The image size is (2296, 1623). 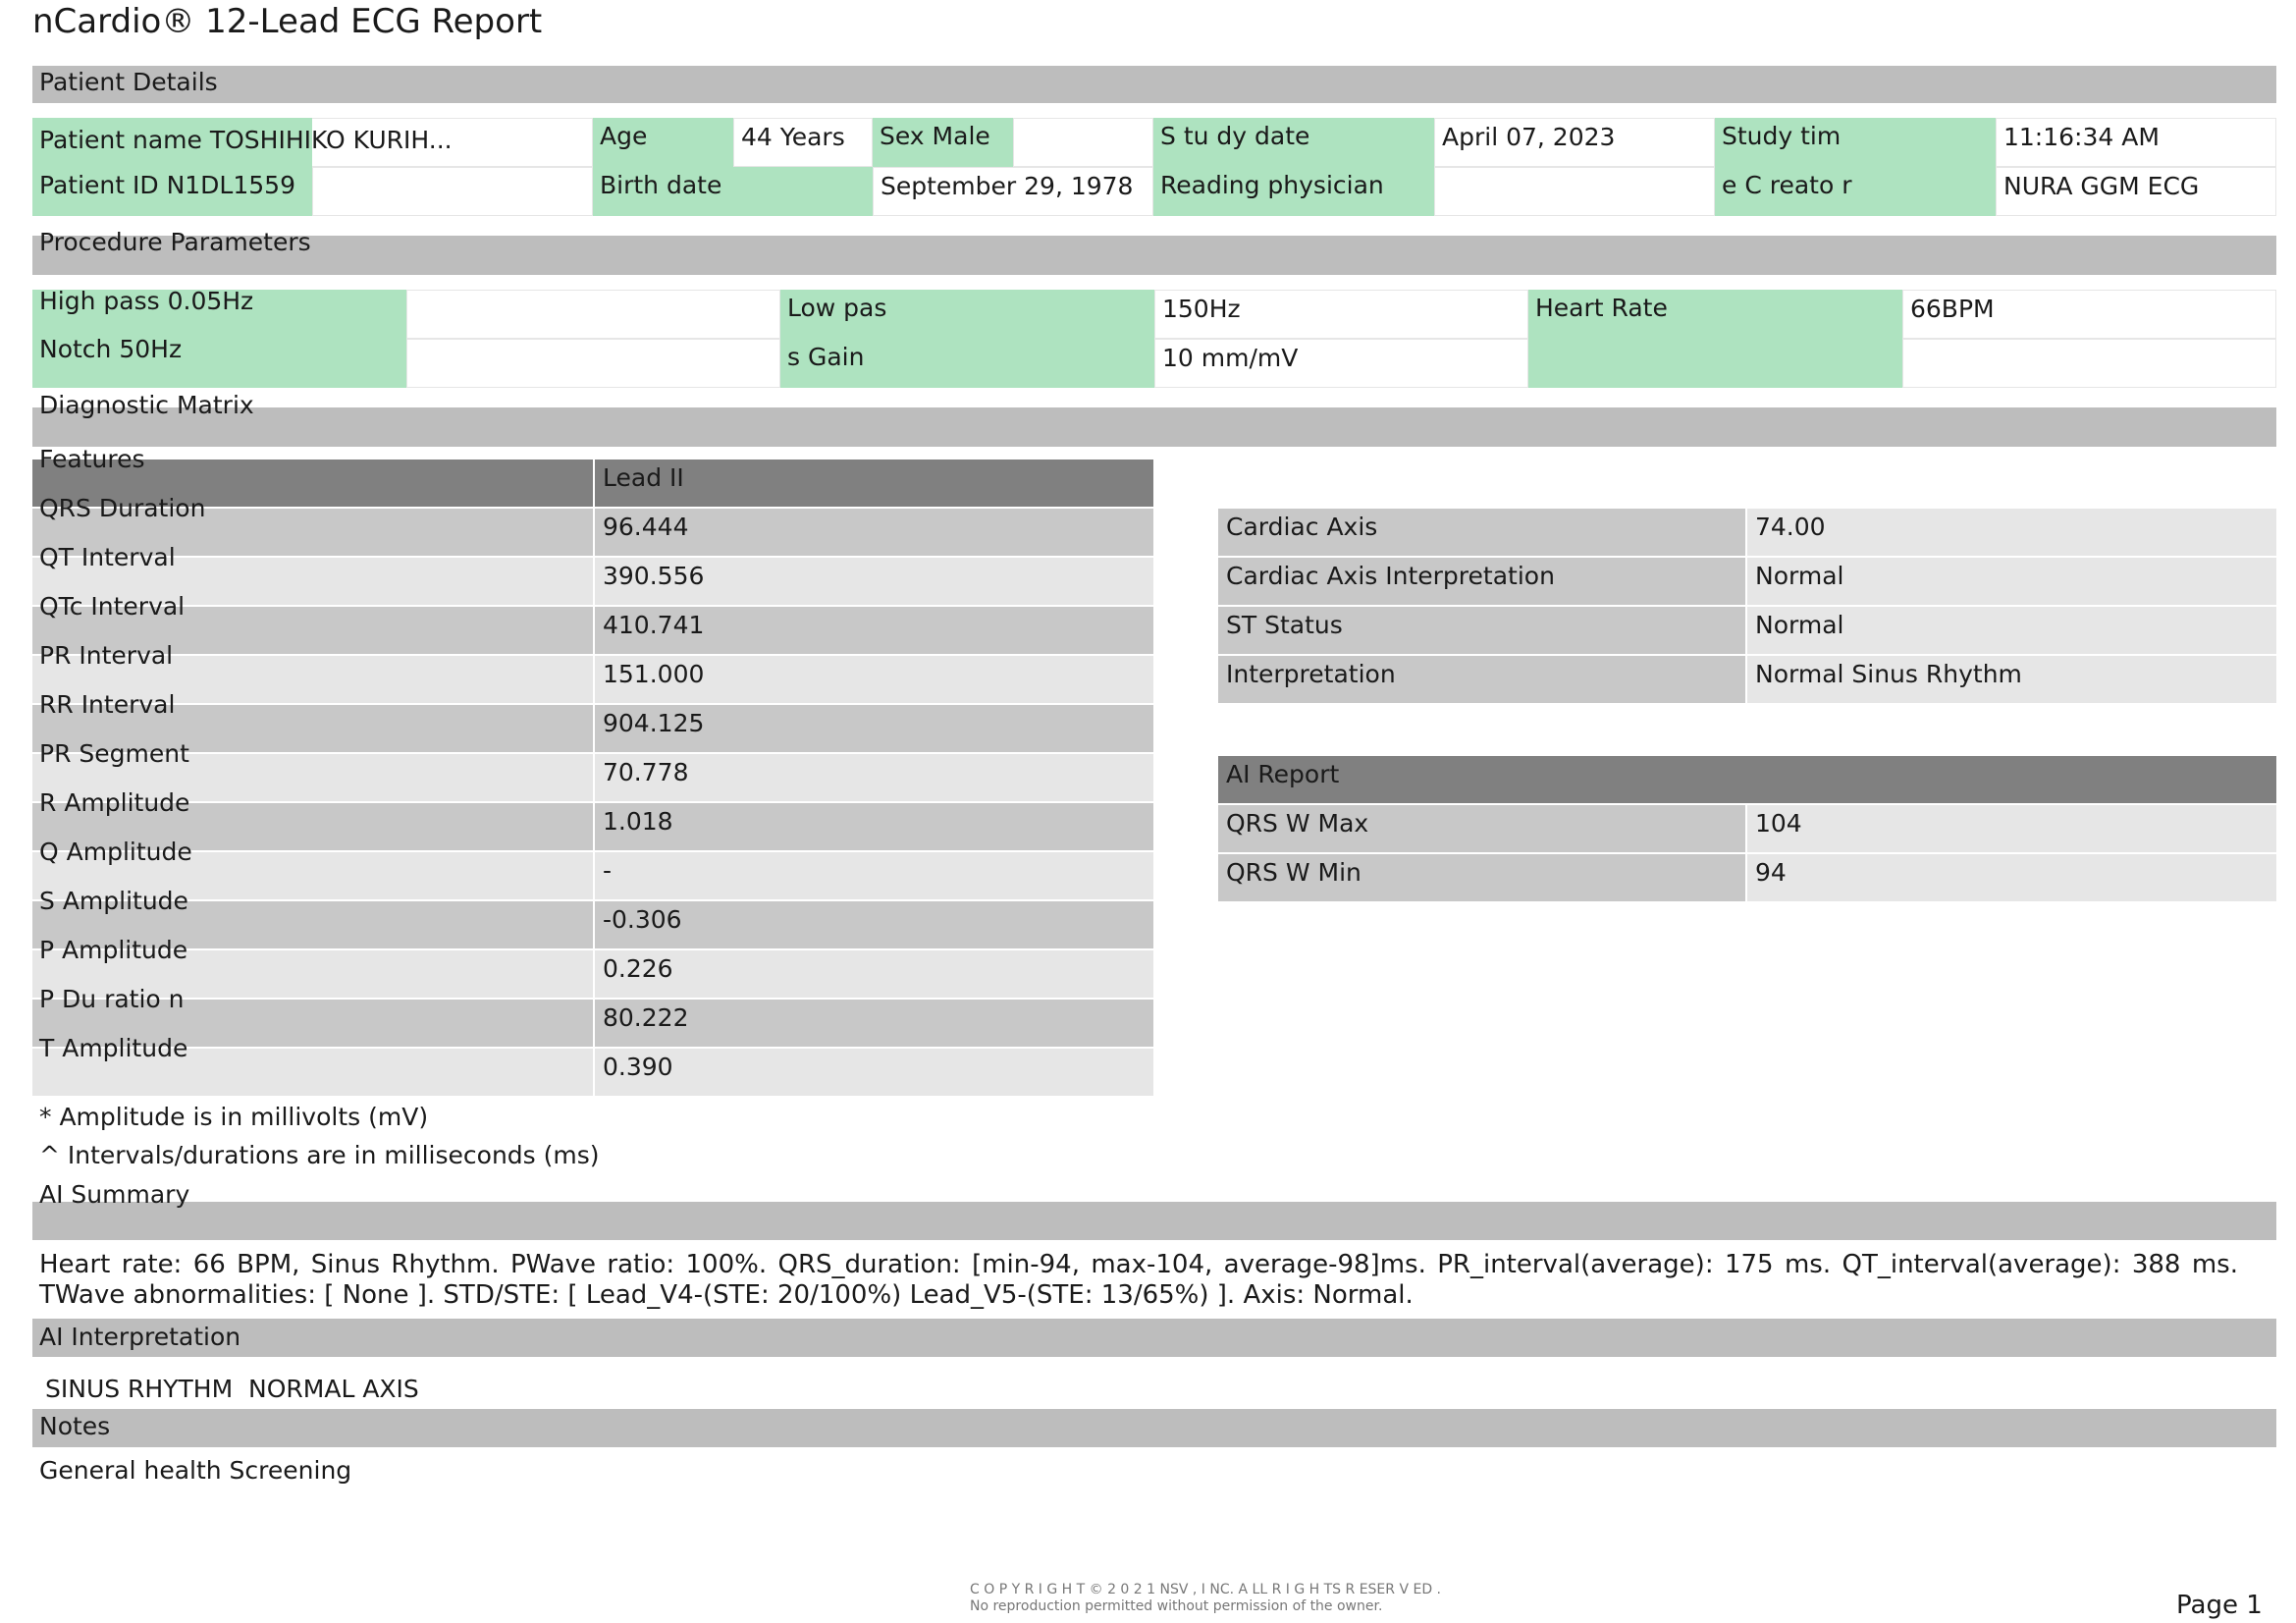 I want to click on high-pass-value-empty, so click(x=593, y=314).